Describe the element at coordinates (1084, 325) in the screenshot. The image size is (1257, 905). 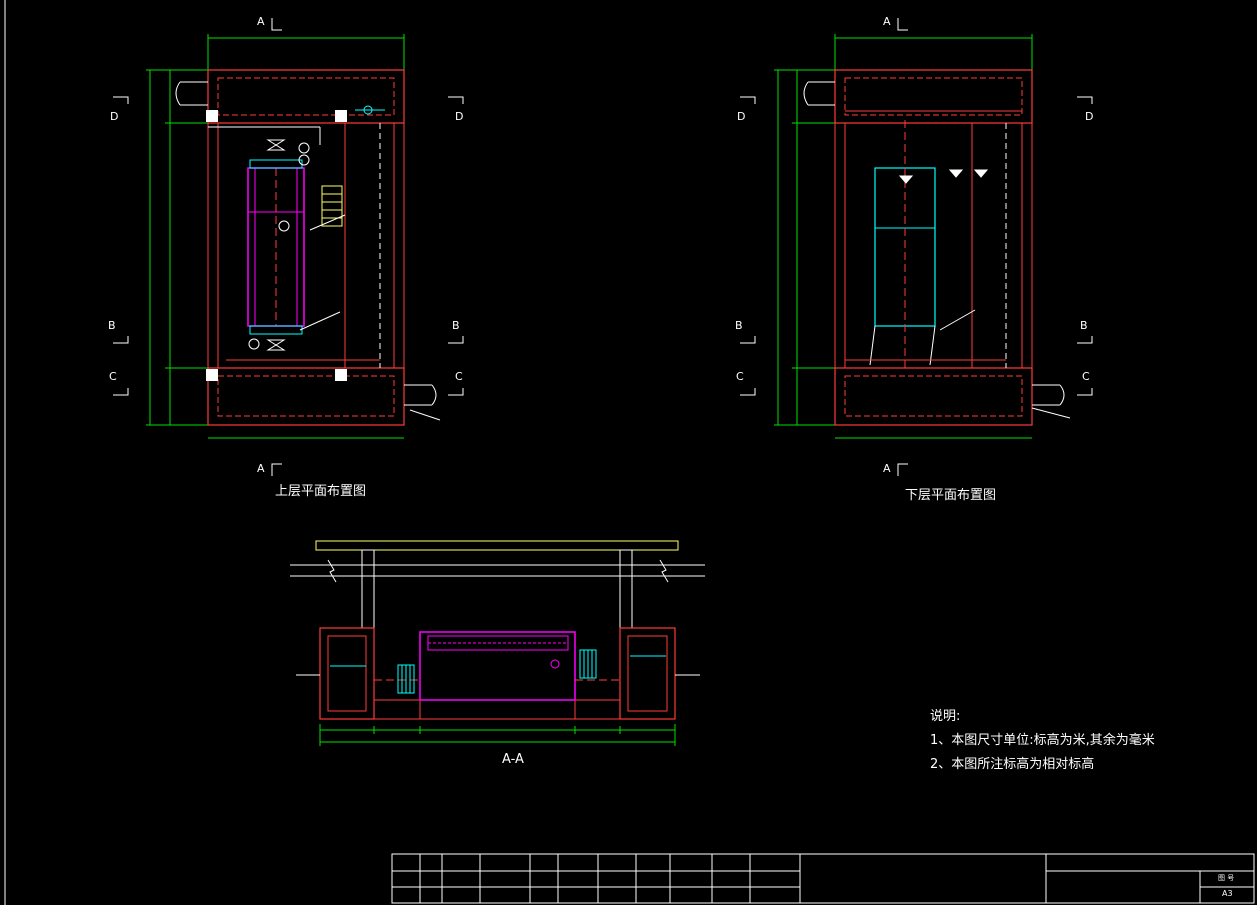
I see `marker-b-right-2: B` at that location.